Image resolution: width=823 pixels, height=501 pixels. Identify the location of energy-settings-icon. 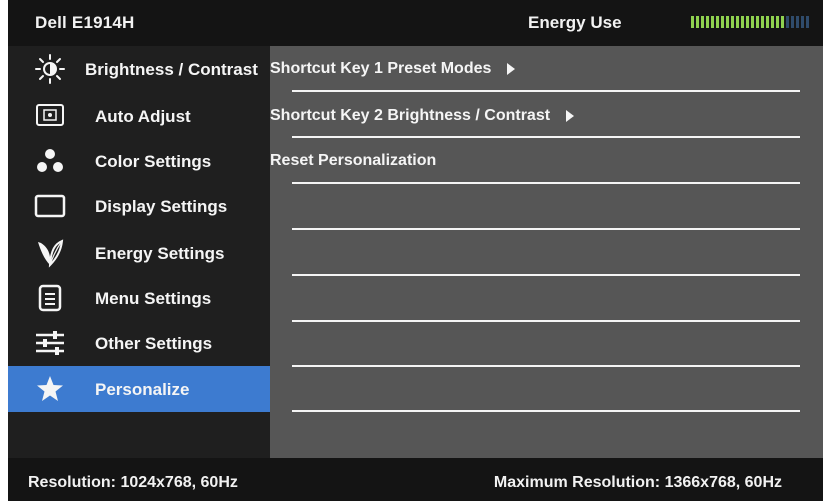
(50, 253).